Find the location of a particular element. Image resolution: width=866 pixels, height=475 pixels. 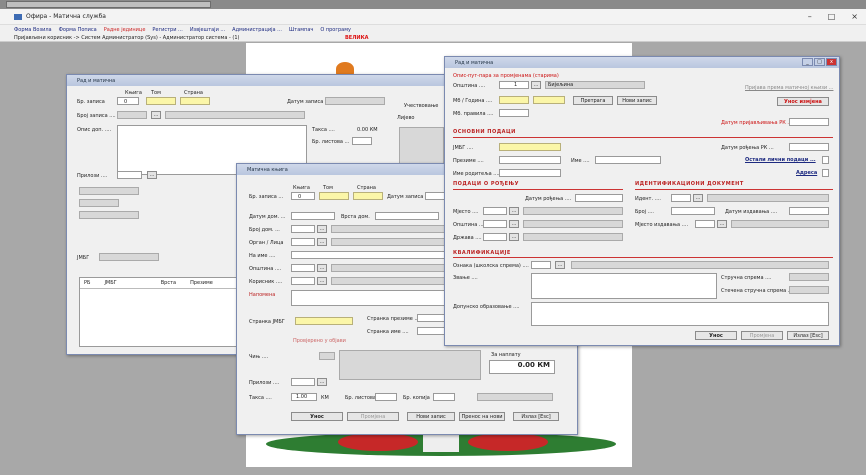

pretraga-button: Претрага is located at coordinates (593, 100).